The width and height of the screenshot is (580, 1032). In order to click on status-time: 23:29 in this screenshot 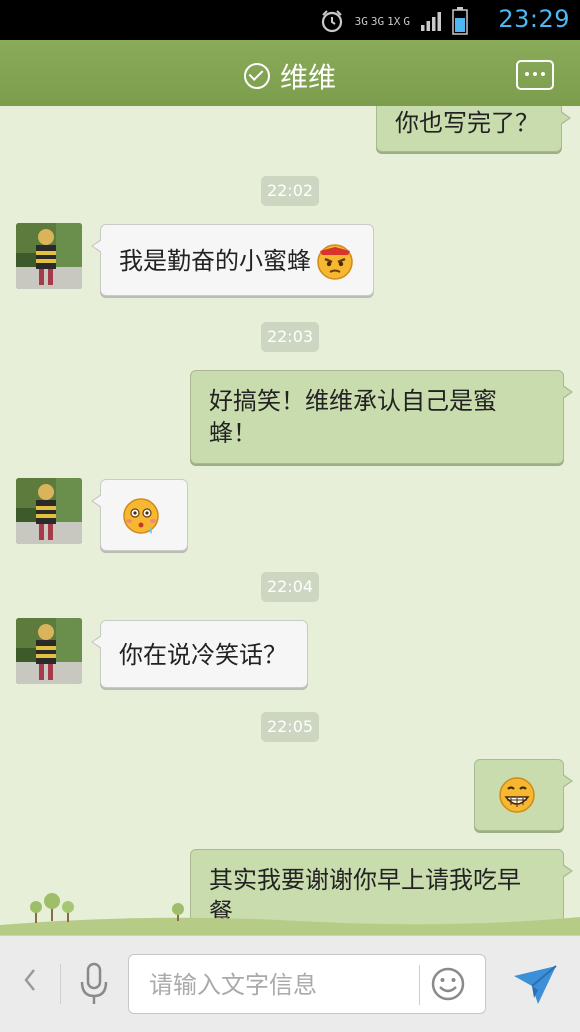, I will do `click(534, 19)`.